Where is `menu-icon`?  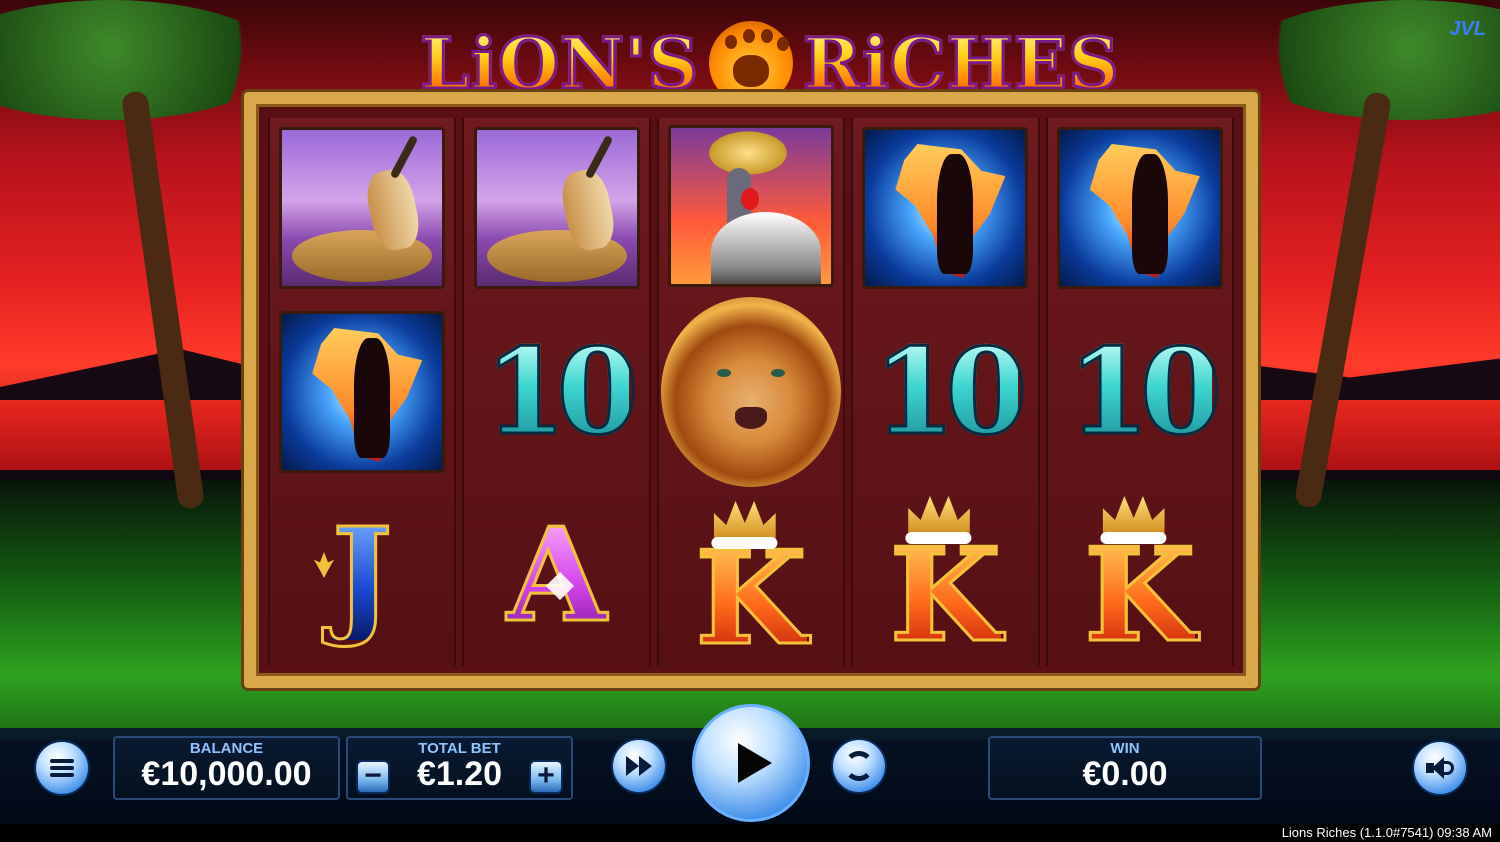 menu-icon is located at coordinates (62, 768).